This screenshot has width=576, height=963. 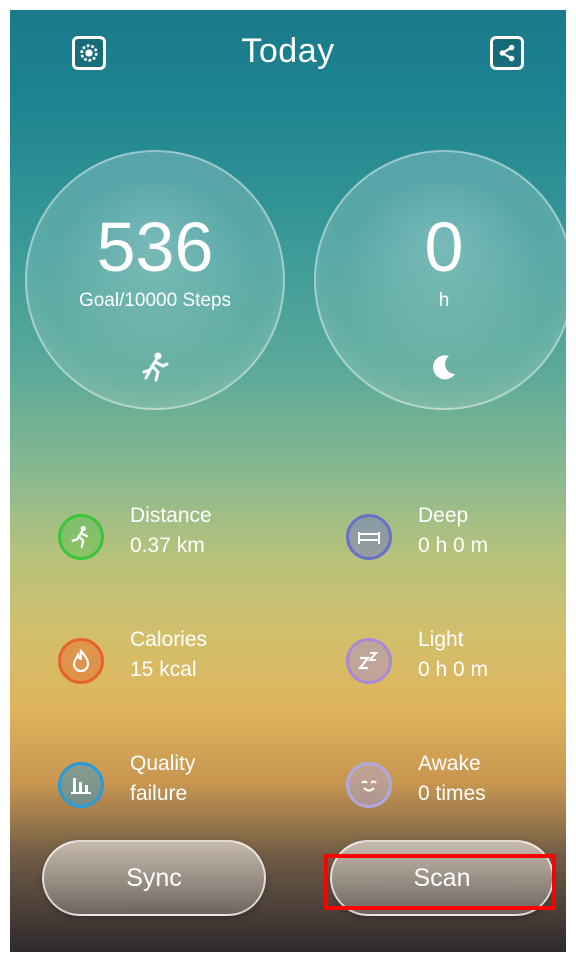 What do you see at coordinates (453, 545) in the screenshot?
I see `deep-value: 0 h 0 m` at bounding box center [453, 545].